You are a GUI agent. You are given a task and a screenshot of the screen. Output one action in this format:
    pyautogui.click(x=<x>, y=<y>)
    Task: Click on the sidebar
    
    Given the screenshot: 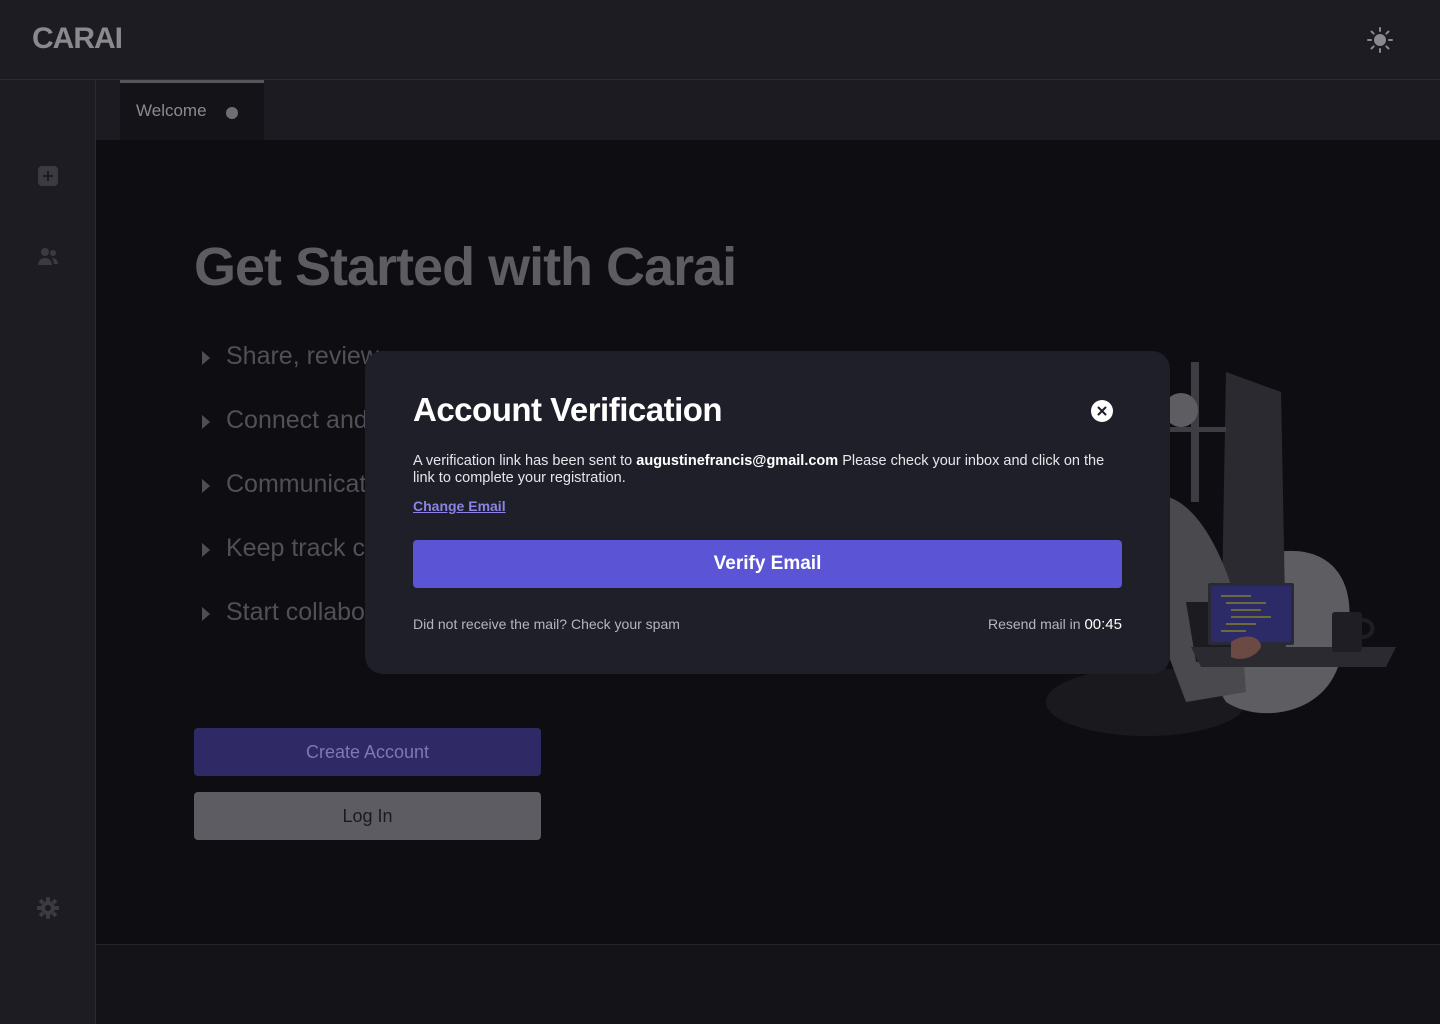 What is the action you would take?
    pyautogui.click(x=48, y=552)
    